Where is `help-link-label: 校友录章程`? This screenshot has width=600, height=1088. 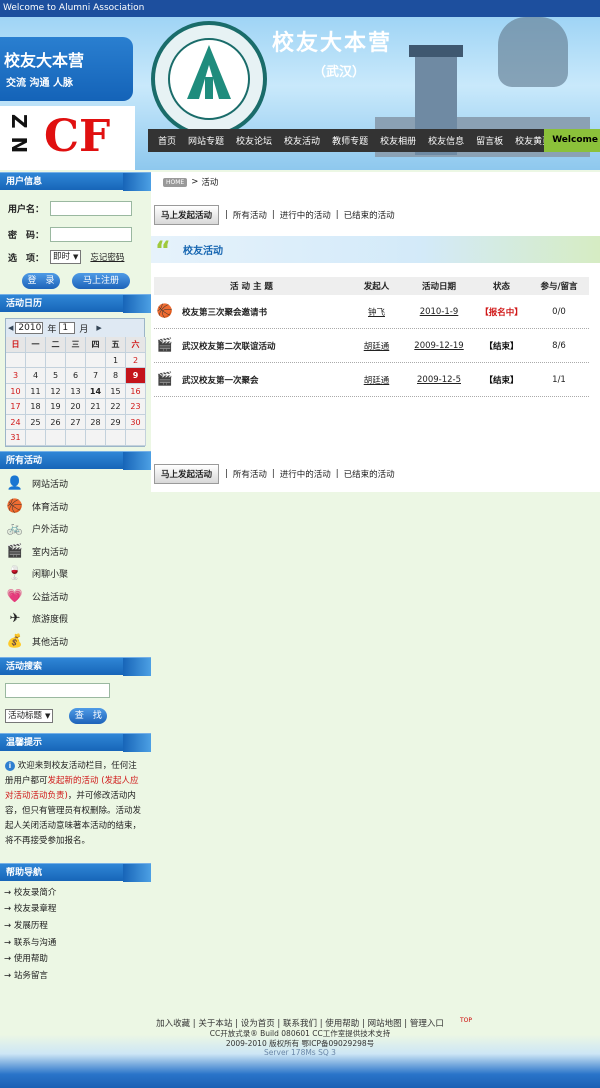 help-link-label: 校友录章程 is located at coordinates (35, 909).